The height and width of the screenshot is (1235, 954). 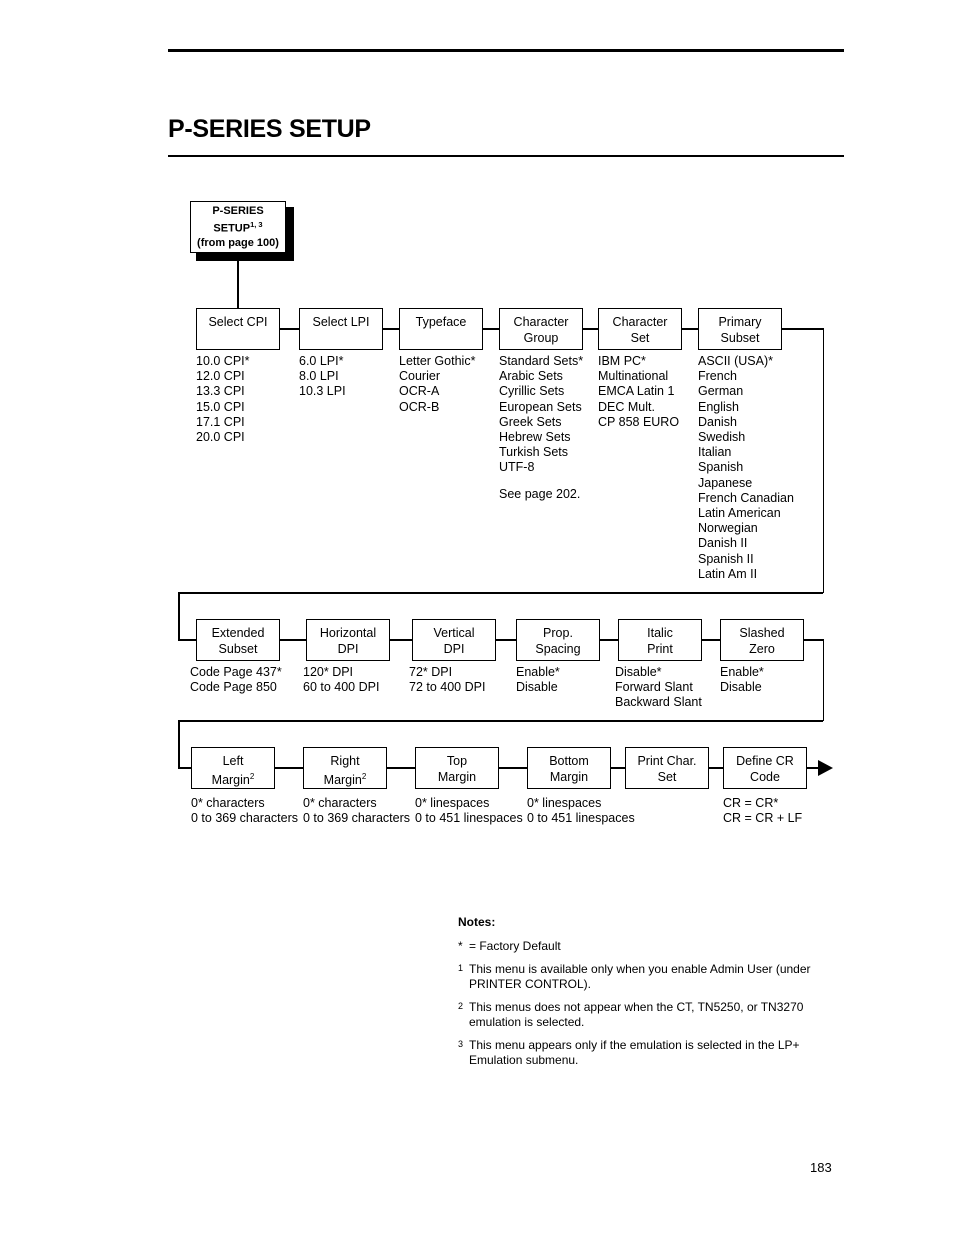 What do you see at coordinates (618, 768) in the screenshot?
I see `link-bottommargin-printcharset` at bounding box center [618, 768].